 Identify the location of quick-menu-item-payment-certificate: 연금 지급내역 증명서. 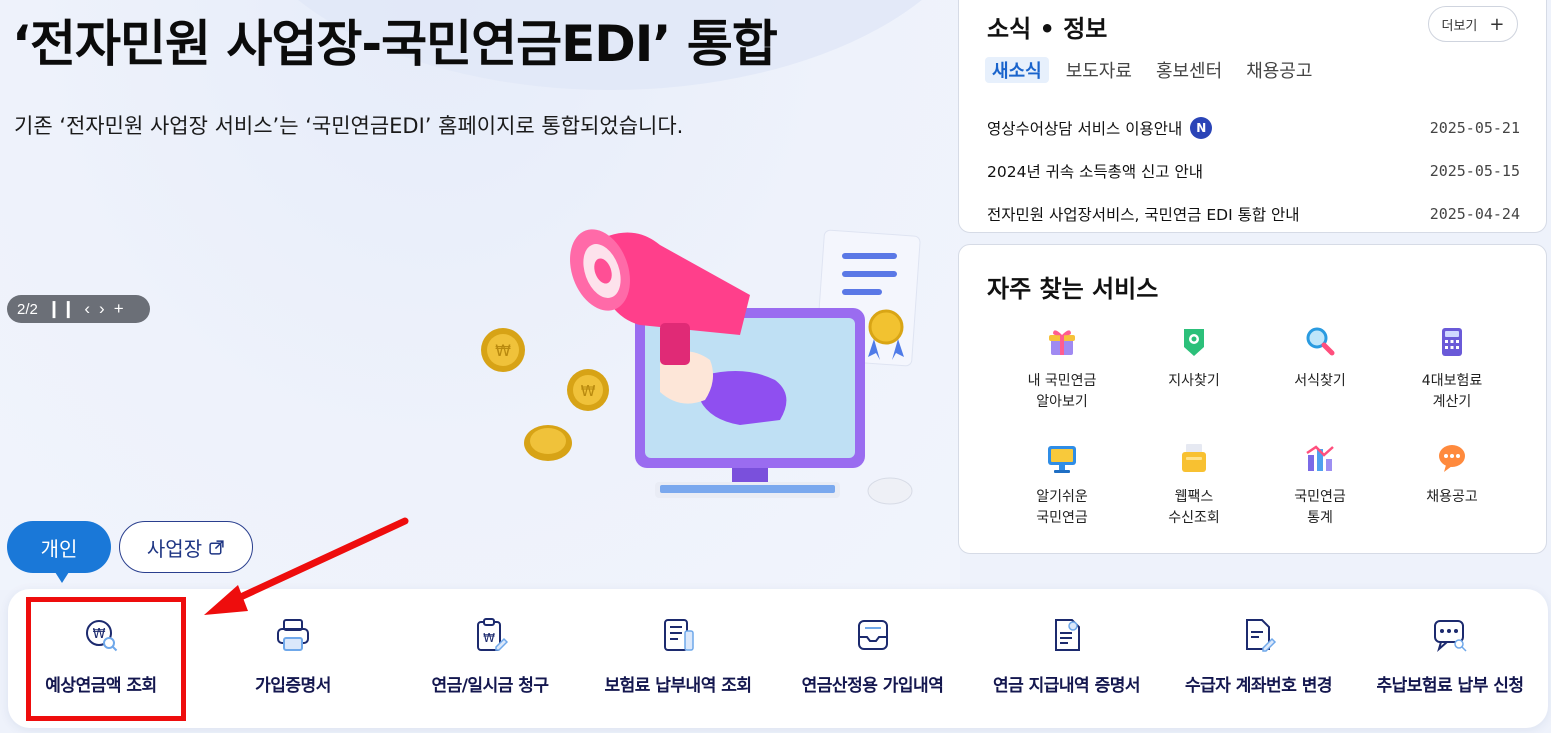
(1066, 658).